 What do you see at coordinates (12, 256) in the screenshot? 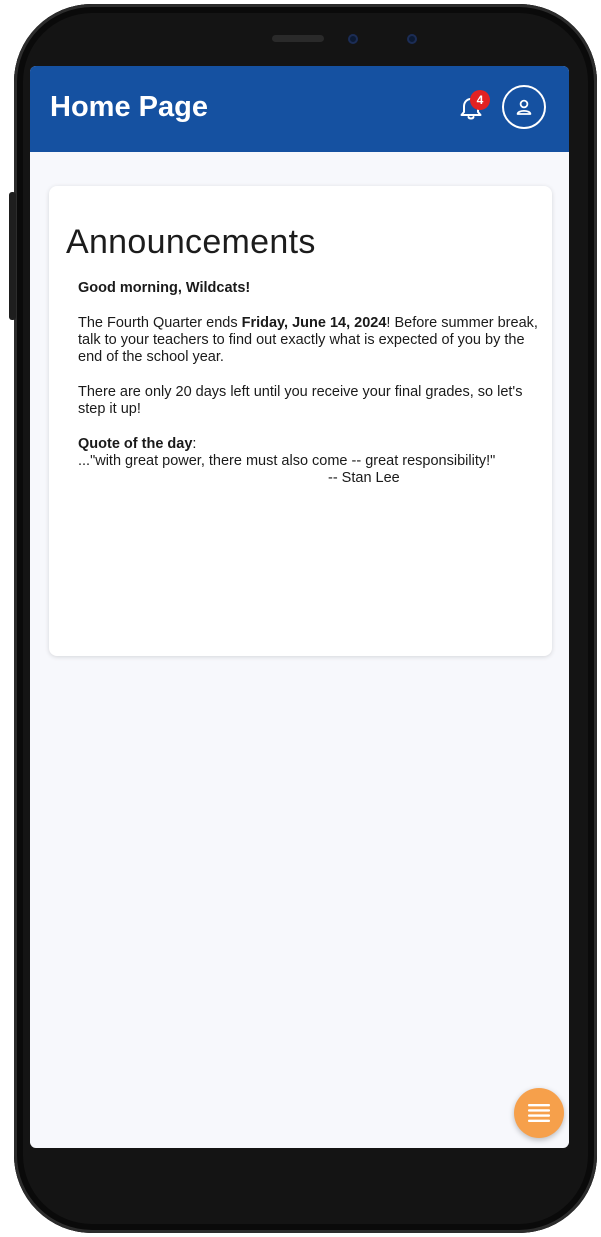
I see `phone-side-button` at bounding box center [12, 256].